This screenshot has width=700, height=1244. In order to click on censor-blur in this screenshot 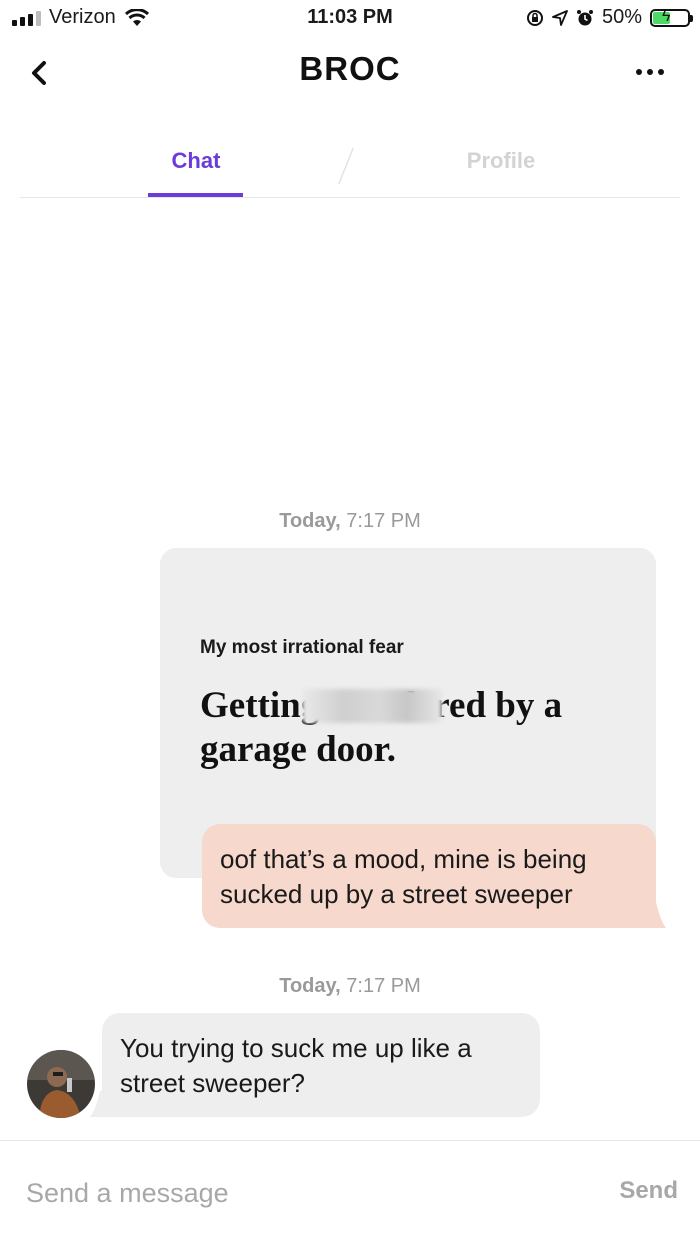, I will do `click(372, 706)`.